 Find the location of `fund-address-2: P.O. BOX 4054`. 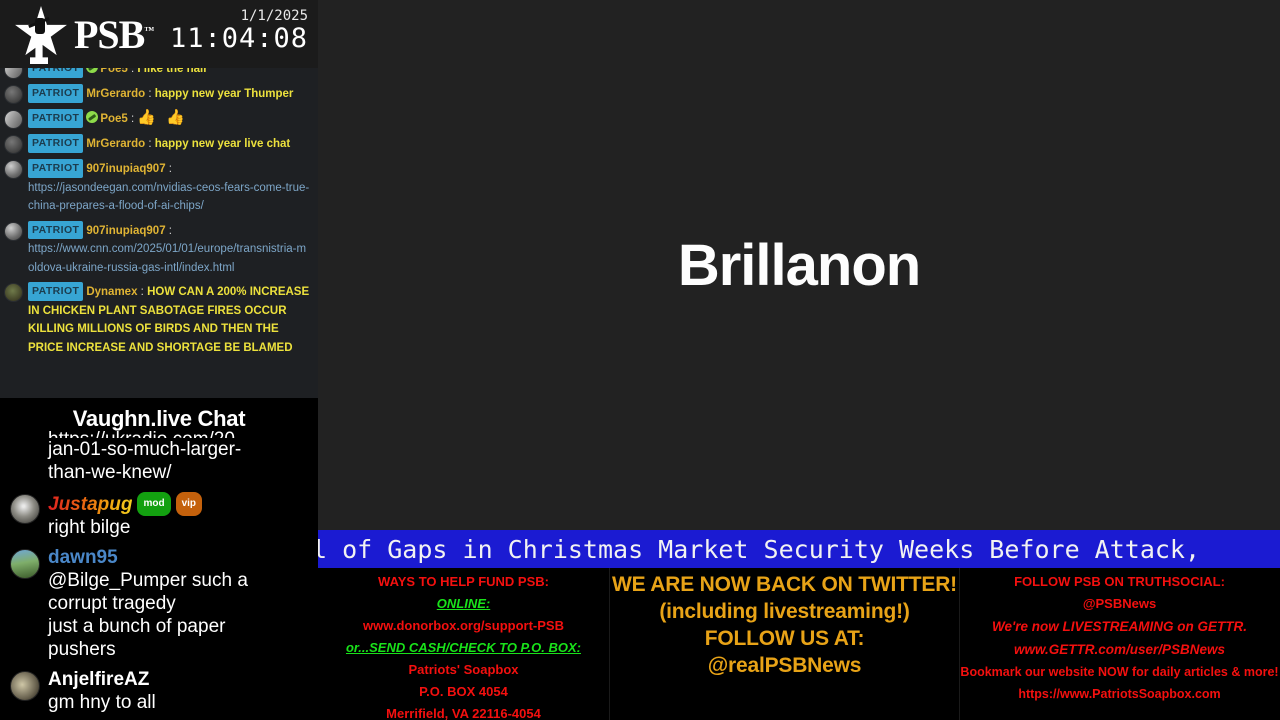

fund-address-2: P.O. BOX 4054 is located at coordinates (463, 691).